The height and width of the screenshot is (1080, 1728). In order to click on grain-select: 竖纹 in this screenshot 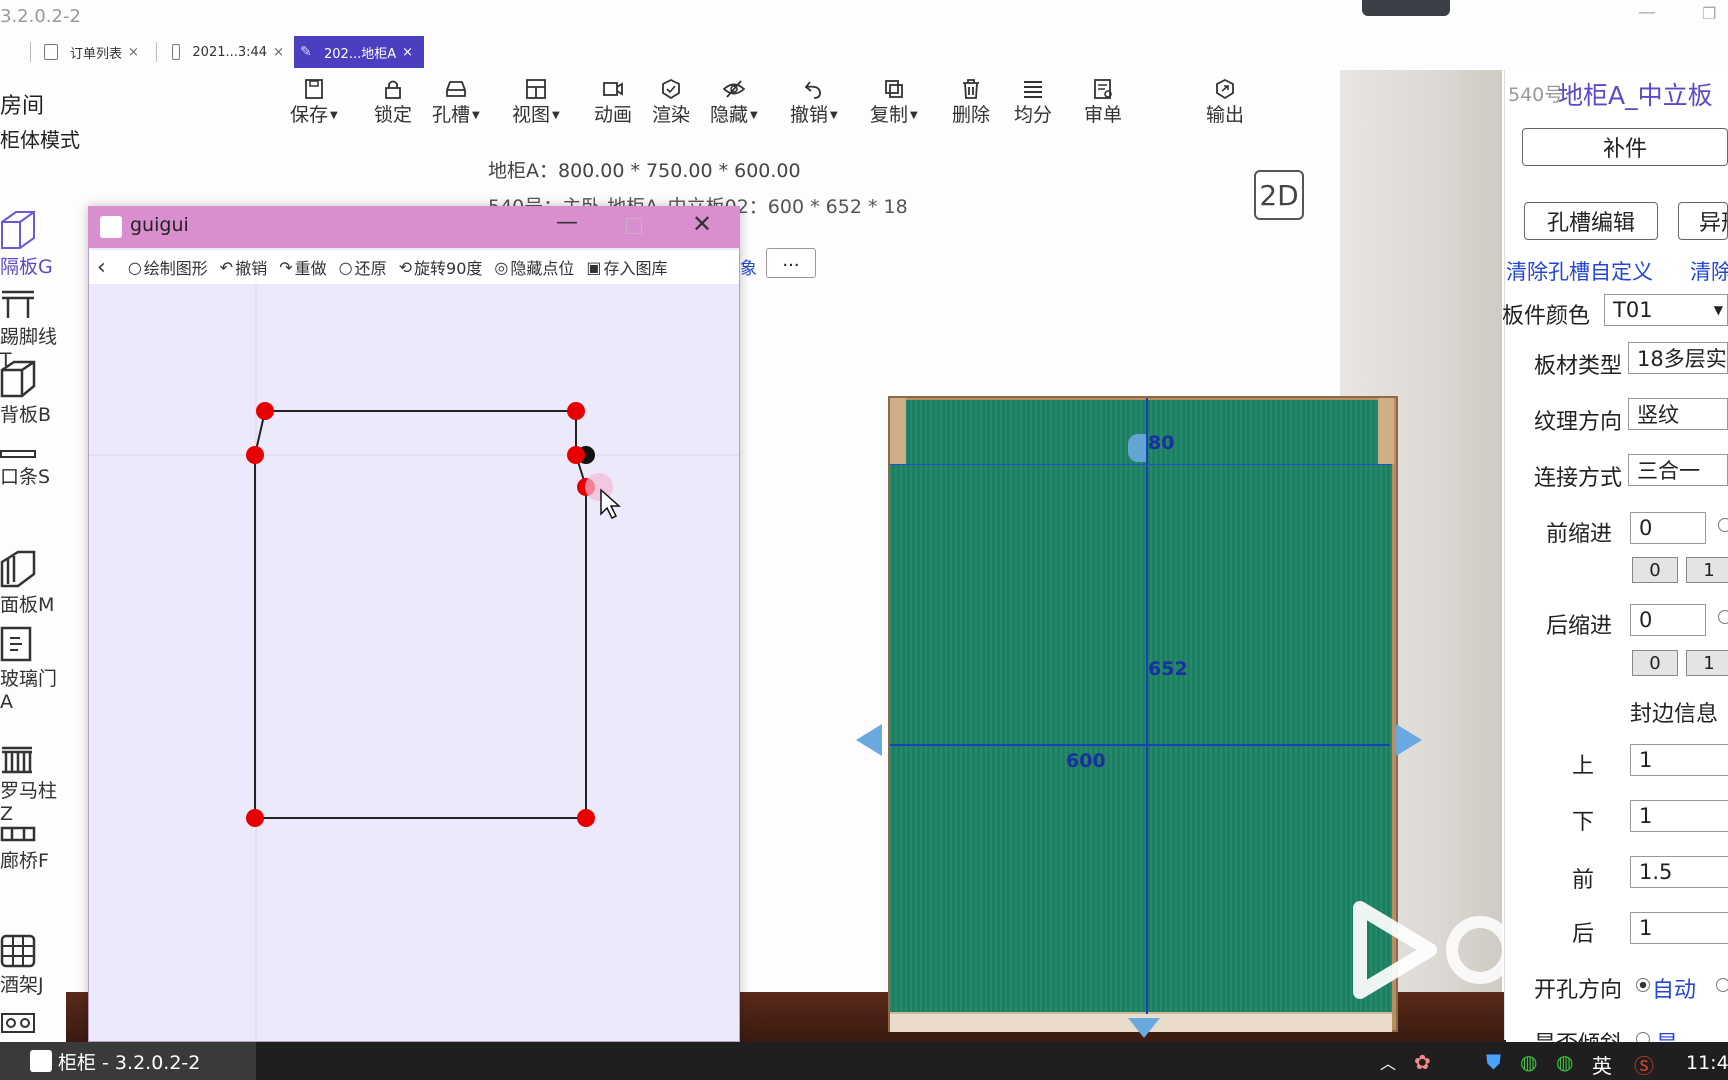, I will do `click(1678, 414)`.